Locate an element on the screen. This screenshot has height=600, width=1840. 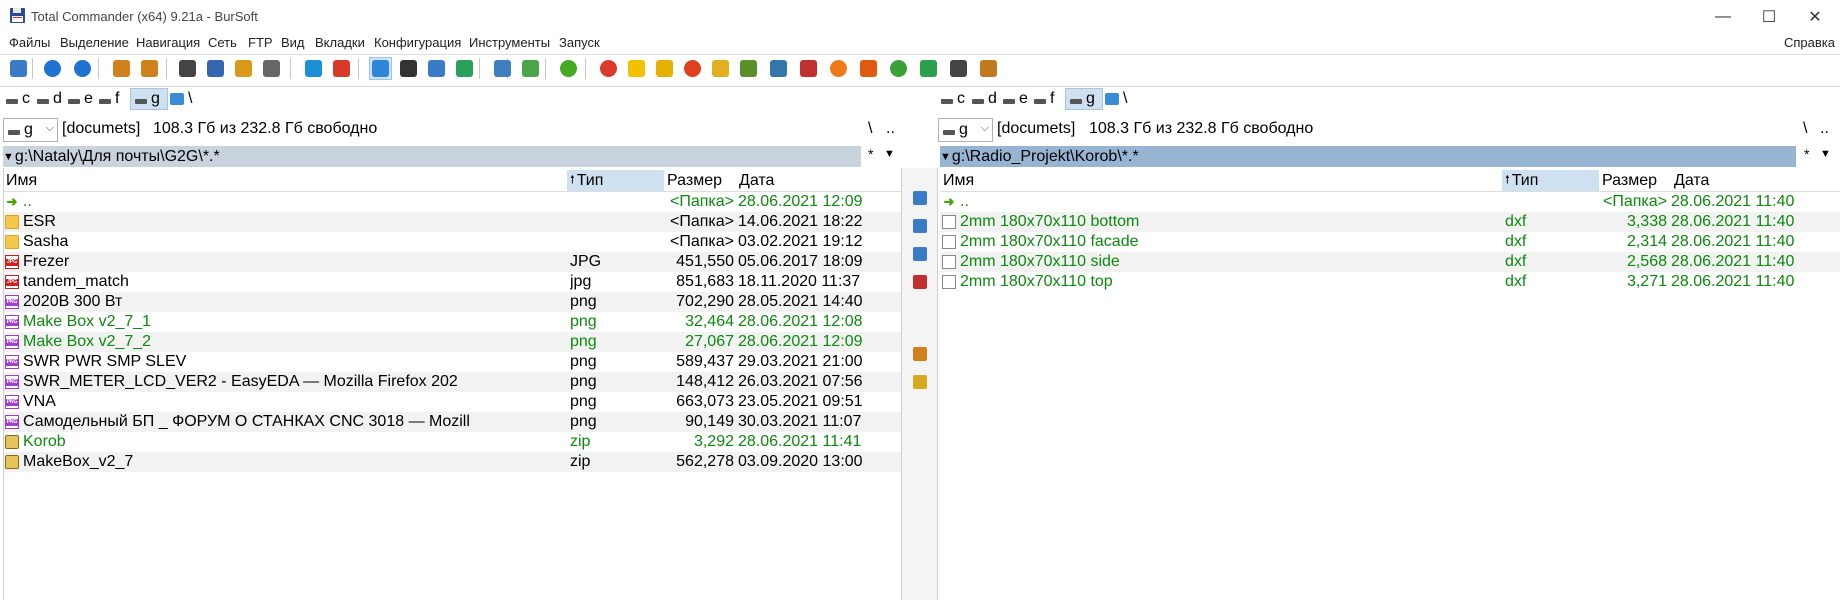
right-drive-combo: g ⌵ is located at coordinates (965, 130).